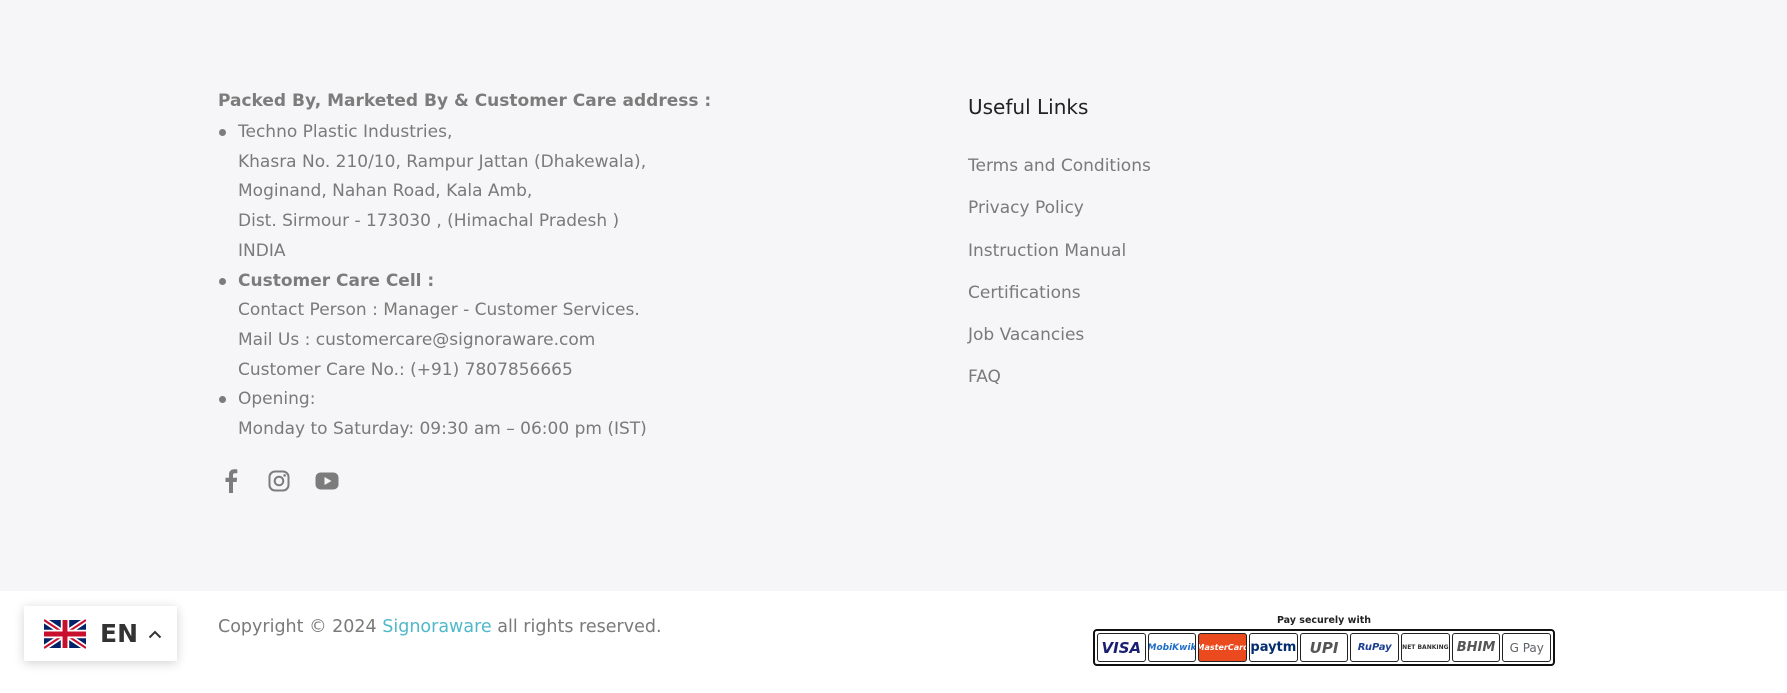  Describe the element at coordinates (385, 191) in the screenshot. I see `address-line: Moginand, Nahan Road, Kala Amb,` at that location.